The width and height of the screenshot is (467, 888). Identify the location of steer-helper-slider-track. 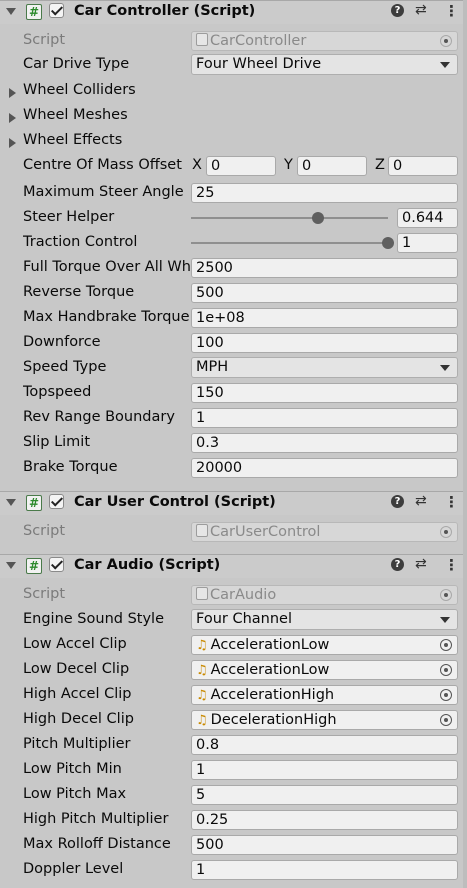
(289, 218).